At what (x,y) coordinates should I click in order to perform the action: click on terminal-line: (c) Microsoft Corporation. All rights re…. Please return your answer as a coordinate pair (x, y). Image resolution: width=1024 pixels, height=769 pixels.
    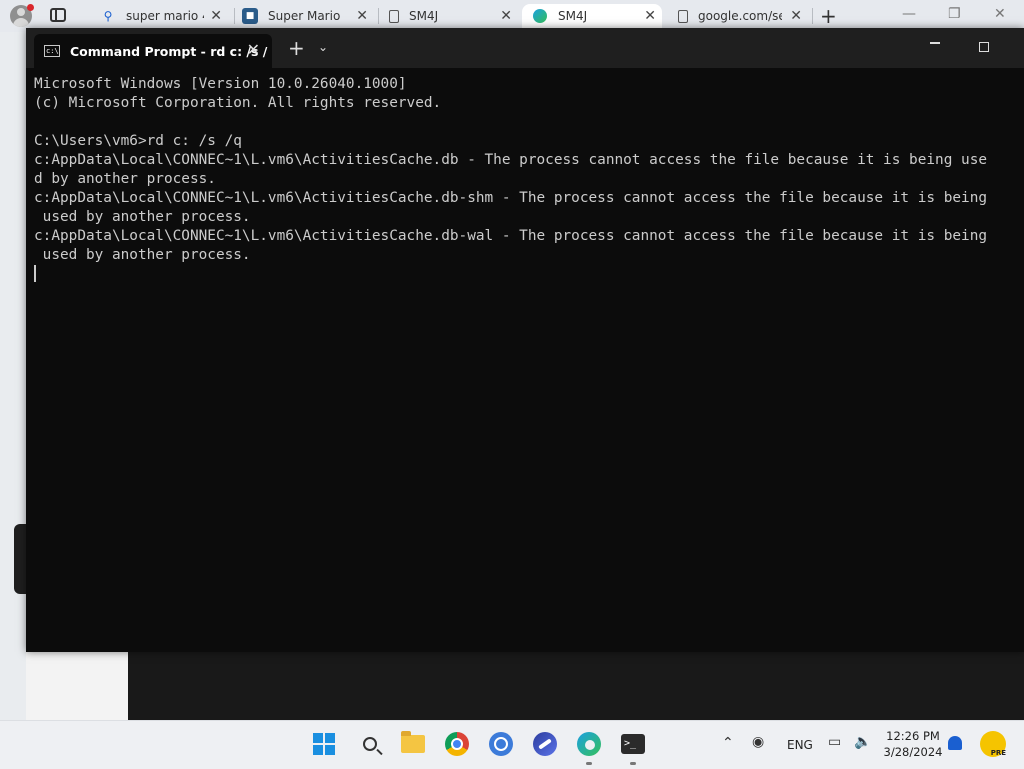
    Looking at the image, I should click on (238, 103).